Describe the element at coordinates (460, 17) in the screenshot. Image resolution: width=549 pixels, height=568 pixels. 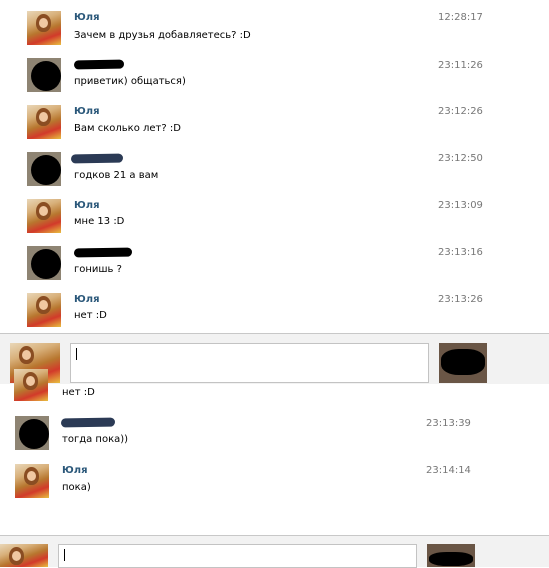
I see `message-time: 12:28:17` at that location.